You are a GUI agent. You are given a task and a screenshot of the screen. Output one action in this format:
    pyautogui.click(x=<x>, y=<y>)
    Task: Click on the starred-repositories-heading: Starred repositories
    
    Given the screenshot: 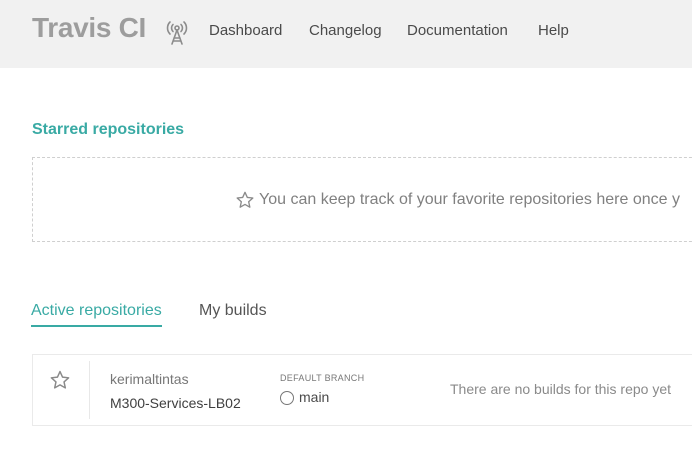 What is the action you would take?
    pyautogui.click(x=108, y=129)
    